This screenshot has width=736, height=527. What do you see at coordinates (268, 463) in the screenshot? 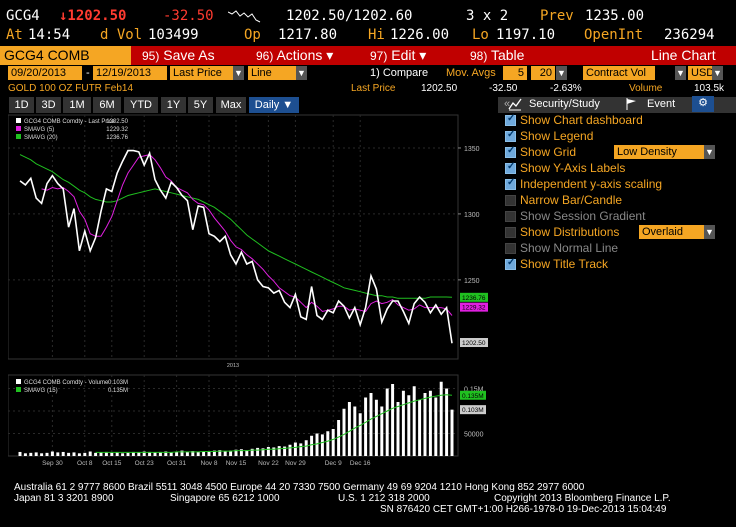
I see `x-tick-label: Nov 22` at bounding box center [268, 463].